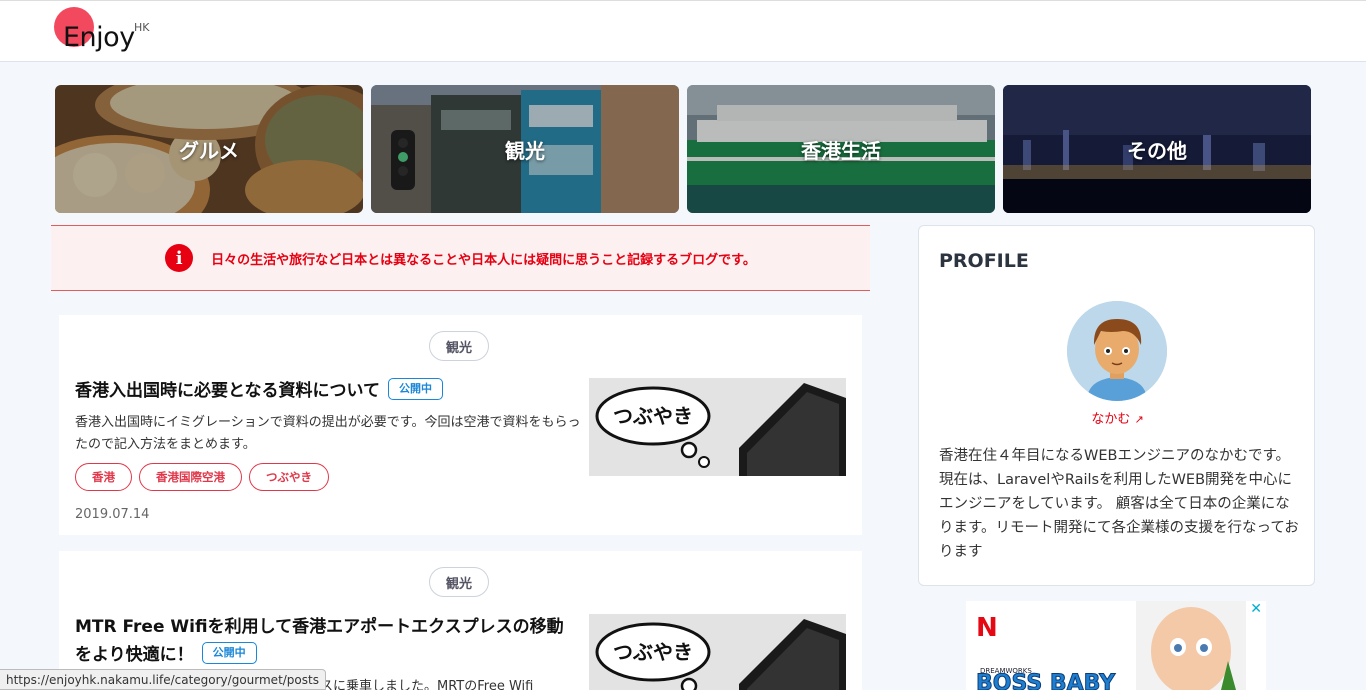  Describe the element at coordinates (683, 31) in the screenshot. I see `site-header: Enjoy HK` at that location.